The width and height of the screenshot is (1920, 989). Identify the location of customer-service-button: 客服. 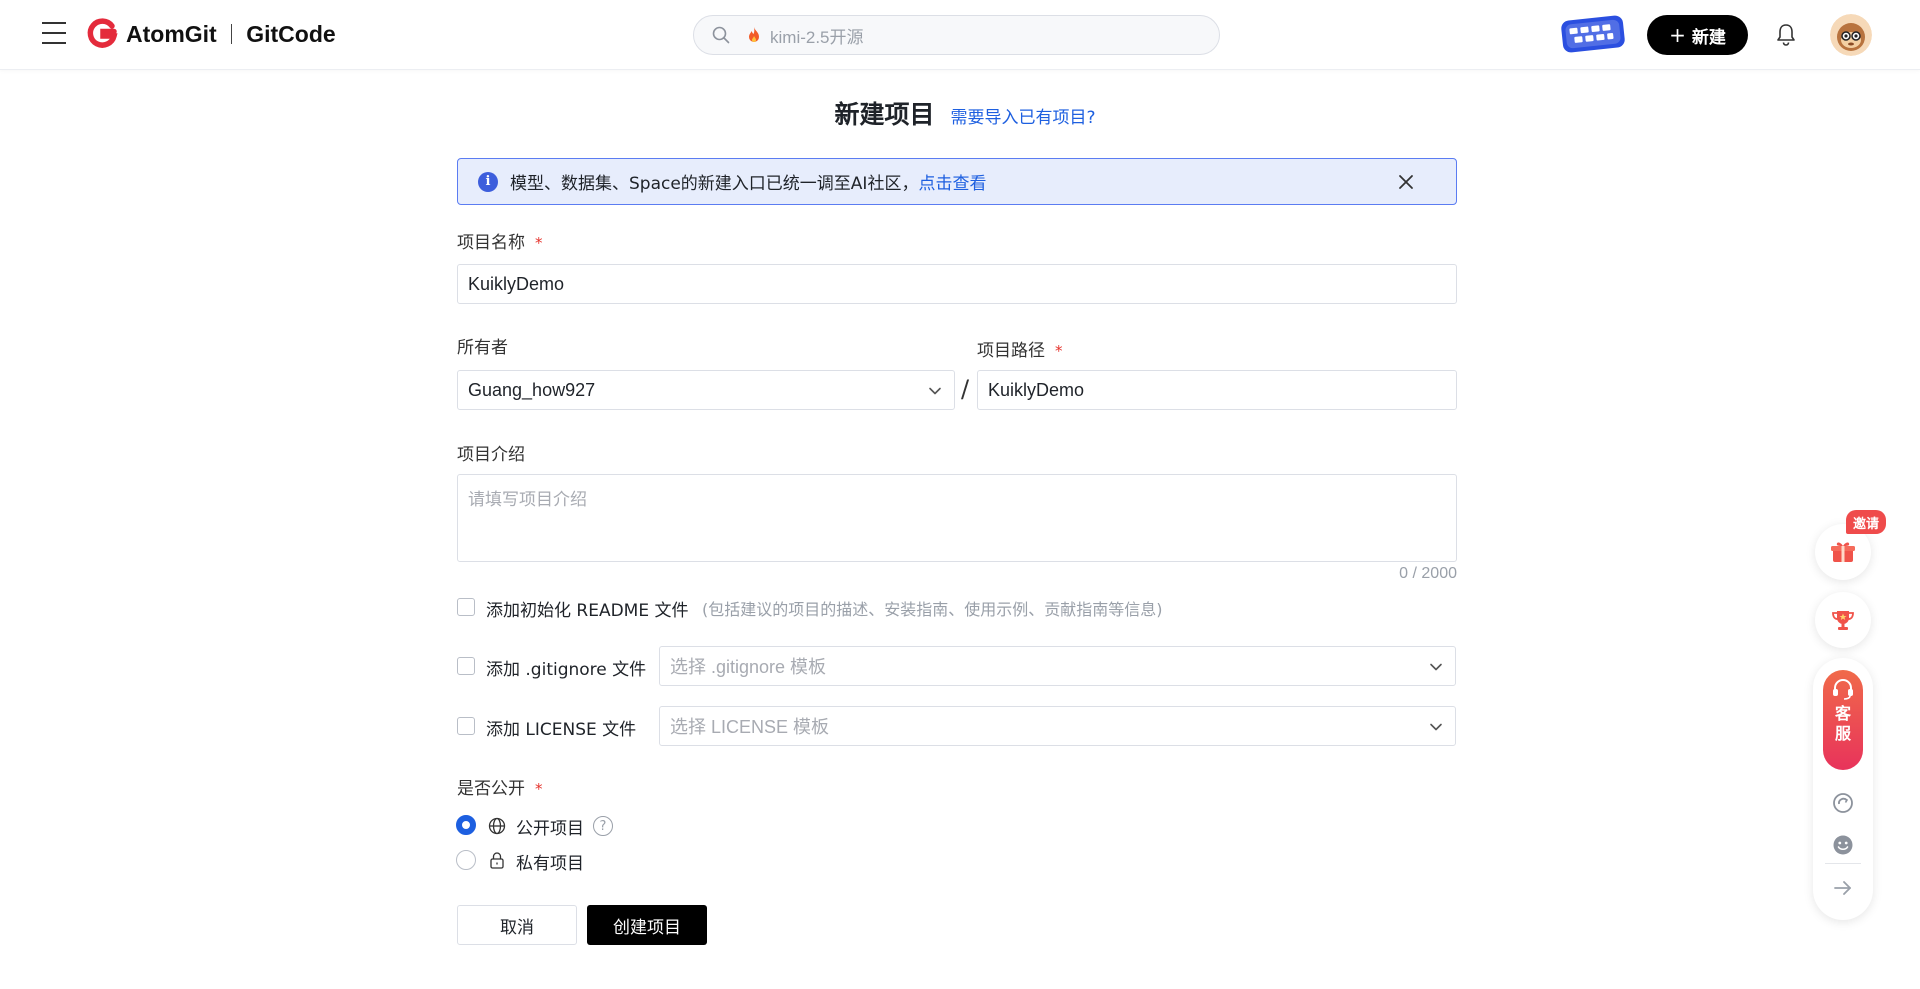
(1843, 720).